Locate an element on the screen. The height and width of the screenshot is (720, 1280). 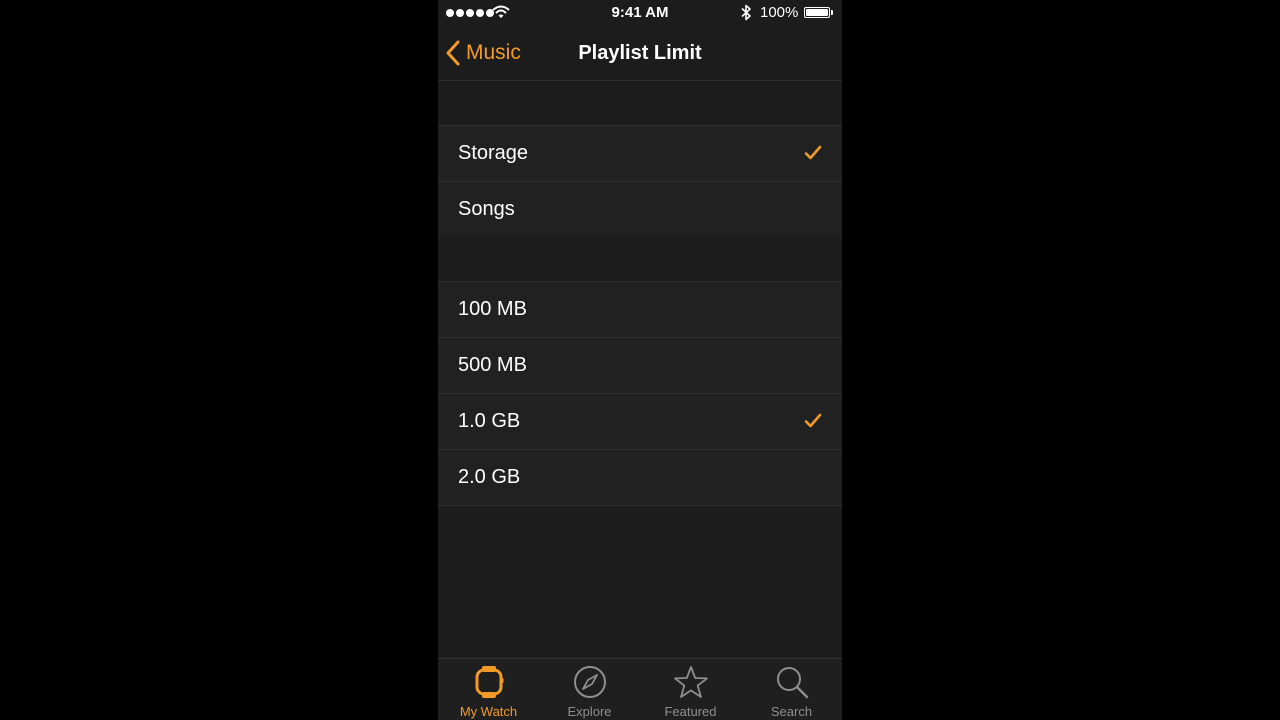
limit-amount-row-100mb: 100 MB is located at coordinates (640, 310).